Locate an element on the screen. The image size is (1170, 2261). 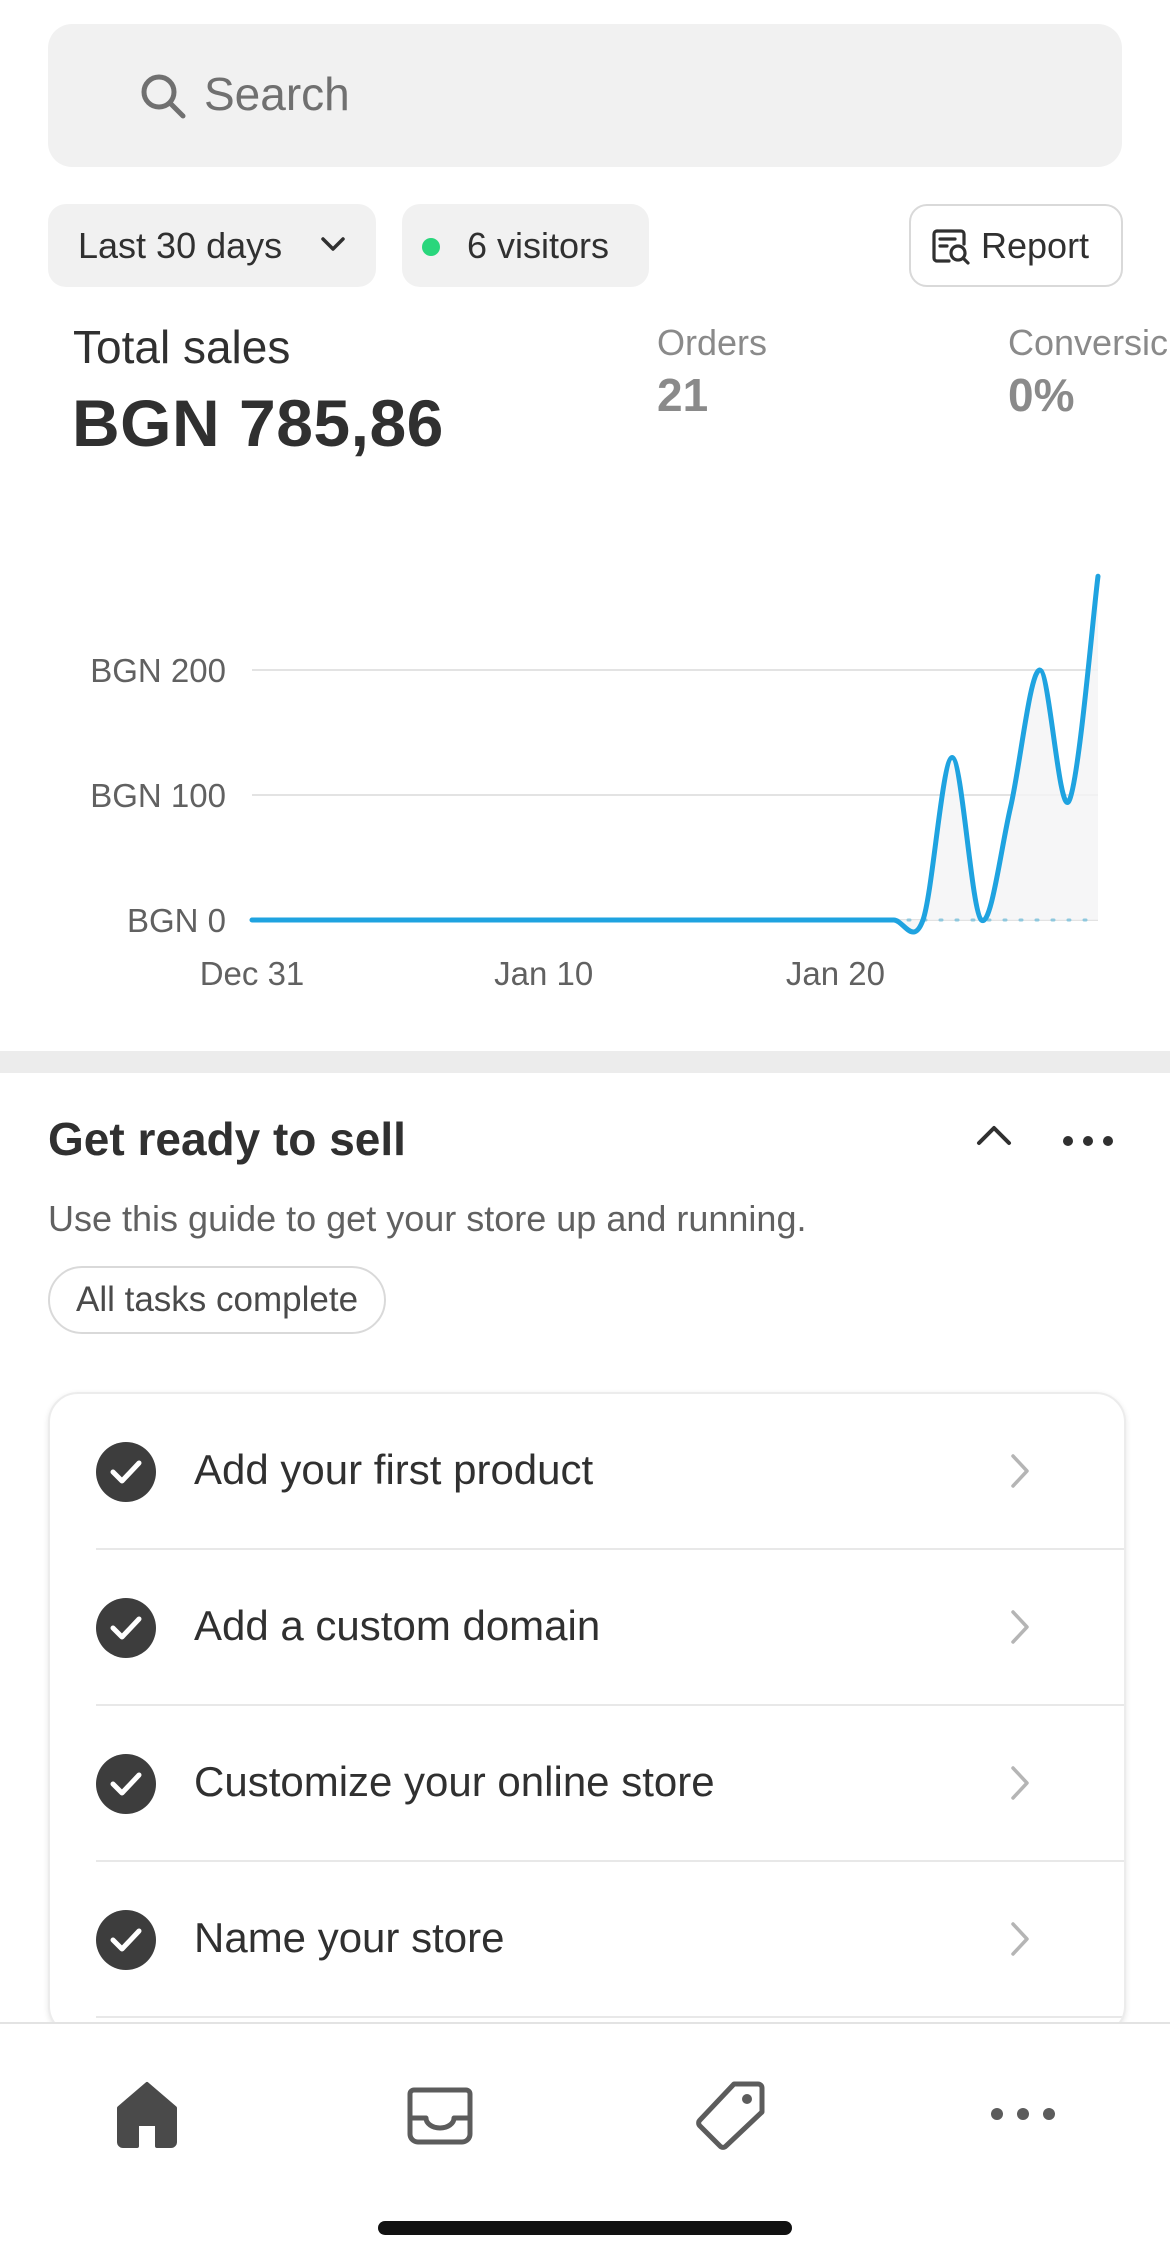
x-tick-label: Dec 31 is located at coordinates (252, 973).